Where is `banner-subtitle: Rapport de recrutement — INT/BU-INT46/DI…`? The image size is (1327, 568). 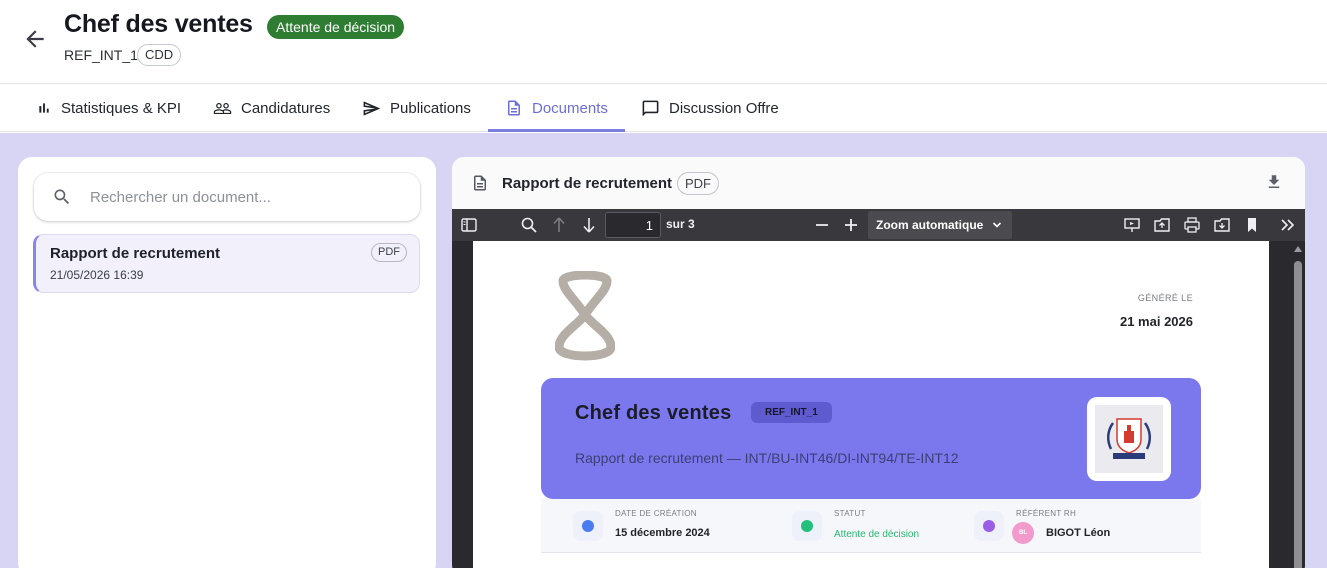 banner-subtitle: Rapport de recrutement — INT/BU-INT46/DI… is located at coordinates (767, 458).